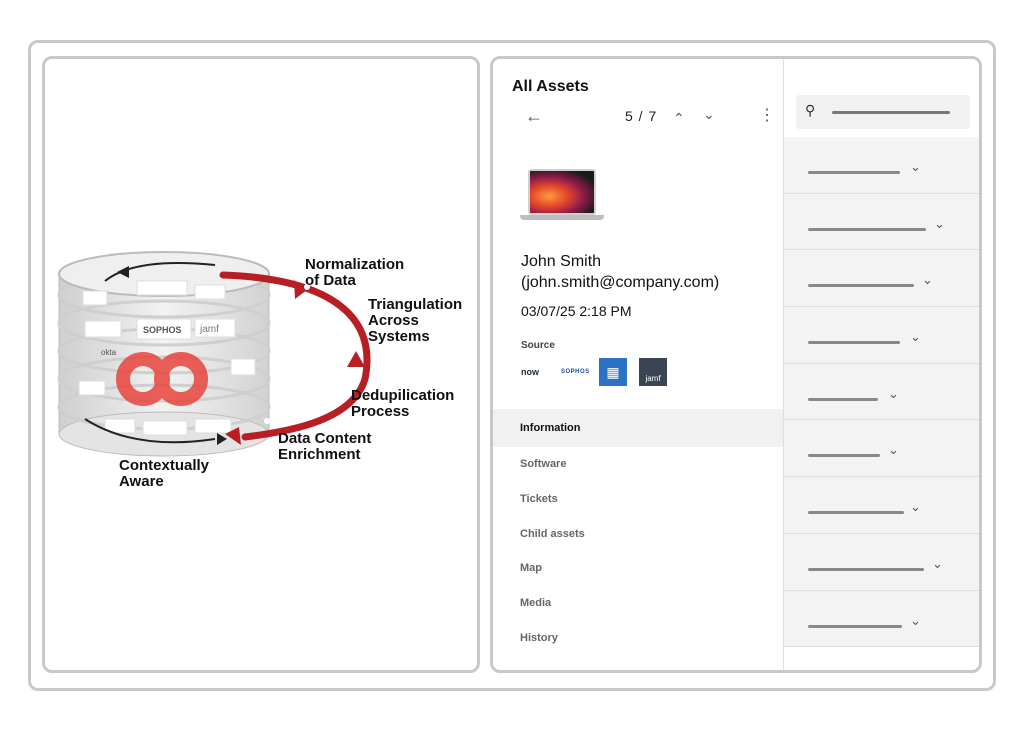 The image size is (1024, 731). What do you see at coordinates (891, 112) in the screenshot?
I see `search-placeholder-bar` at bounding box center [891, 112].